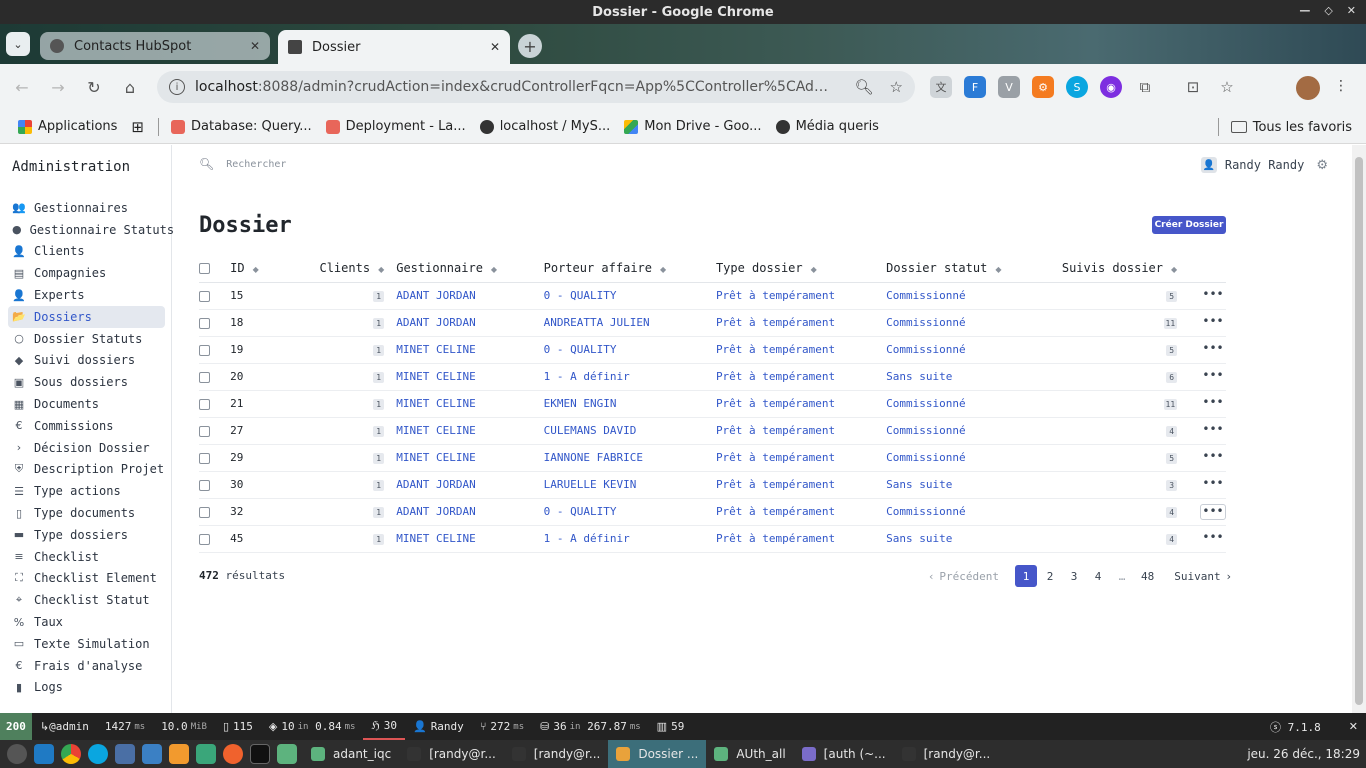  I want to click on skype-icon, so click(98, 754).